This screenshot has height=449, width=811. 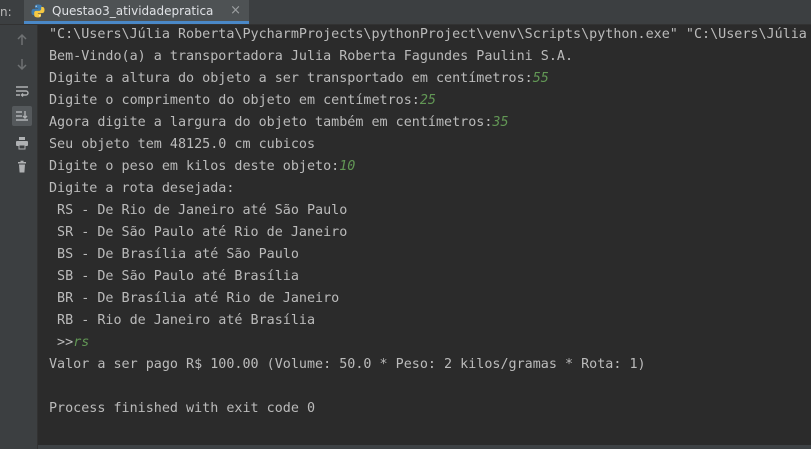 I want to click on weight-prompt-line: Digite o peso em kilos deste objeto:10, so click(x=202, y=167).